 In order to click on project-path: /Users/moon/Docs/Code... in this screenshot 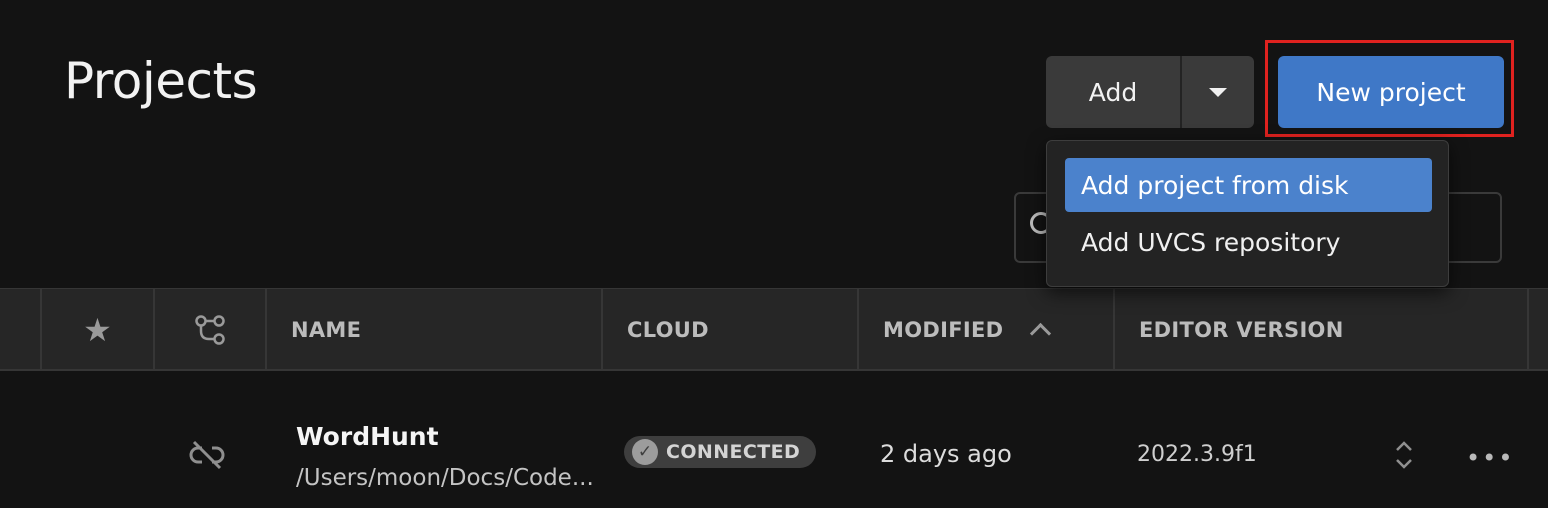, I will do `click(445, 478)`.